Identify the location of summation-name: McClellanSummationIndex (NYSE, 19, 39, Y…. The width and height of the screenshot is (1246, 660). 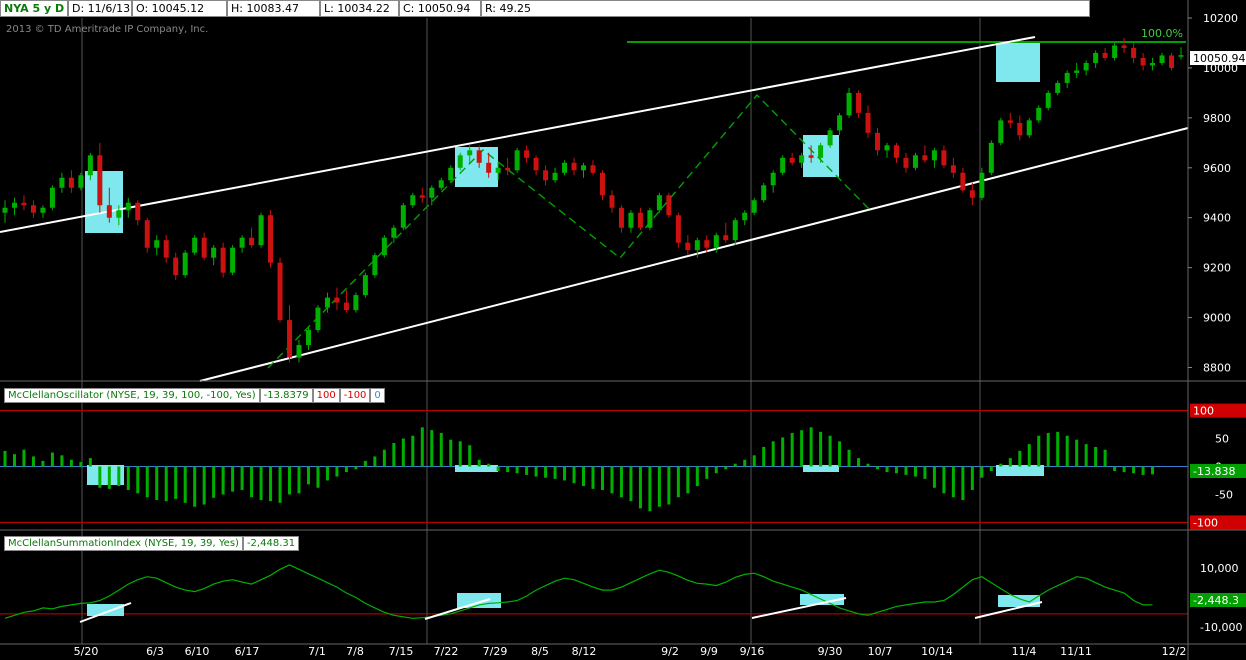
(123, 543).